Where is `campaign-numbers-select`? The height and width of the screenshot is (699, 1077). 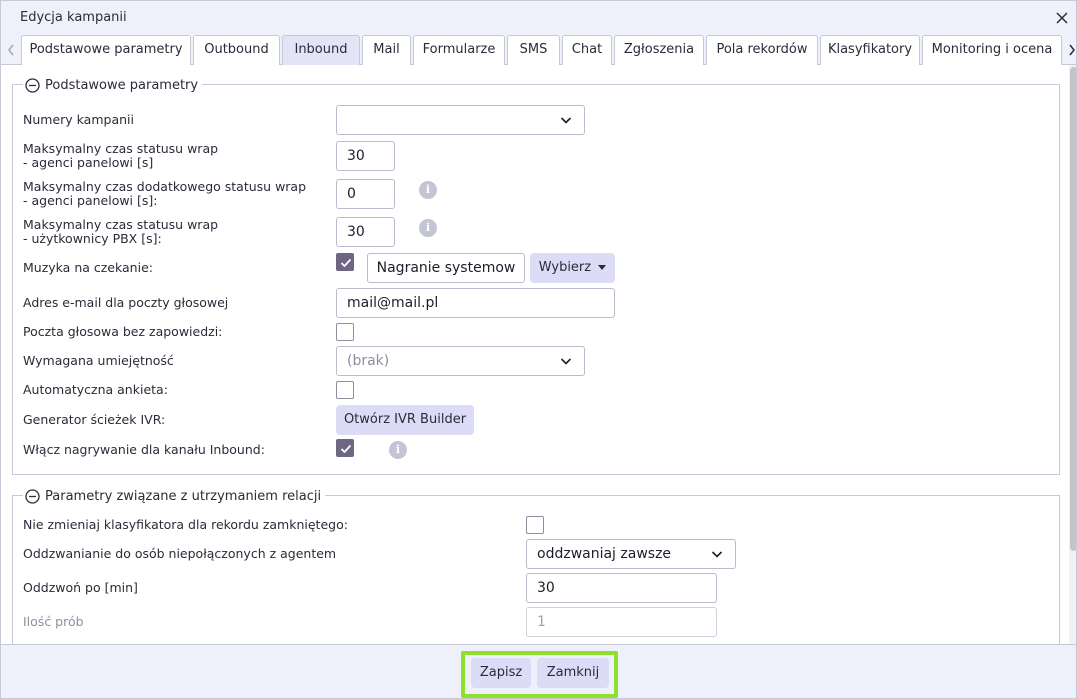
campaign-numbers-select is located at coordinates (460, 120).